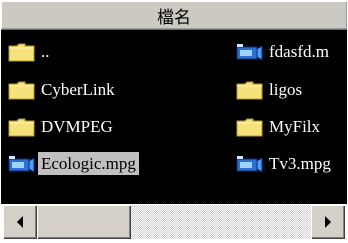 The width and height of the screenshot is (348, 243). I want to click on list-item-myfilx: MyFilx, so click(279, 126).